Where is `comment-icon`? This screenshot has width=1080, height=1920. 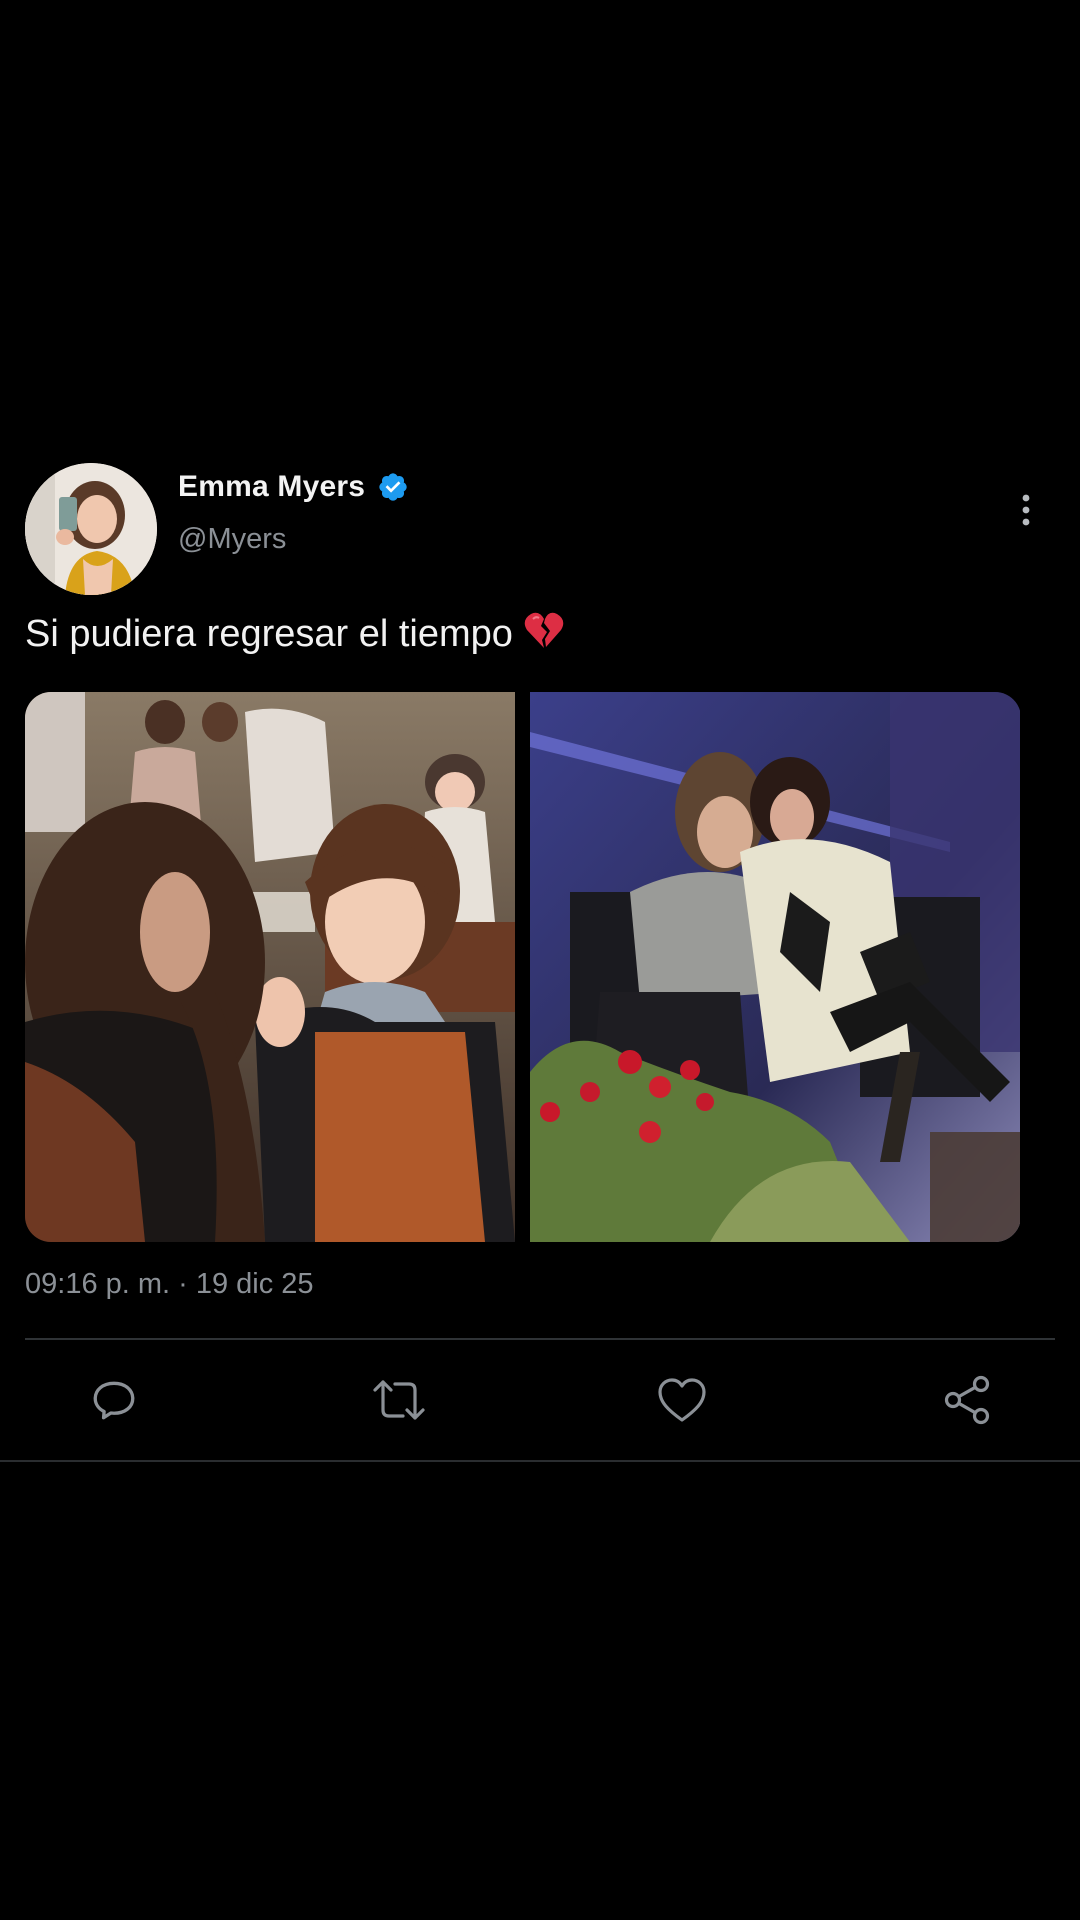 comment-icon is located at coordinates (114, 1402).